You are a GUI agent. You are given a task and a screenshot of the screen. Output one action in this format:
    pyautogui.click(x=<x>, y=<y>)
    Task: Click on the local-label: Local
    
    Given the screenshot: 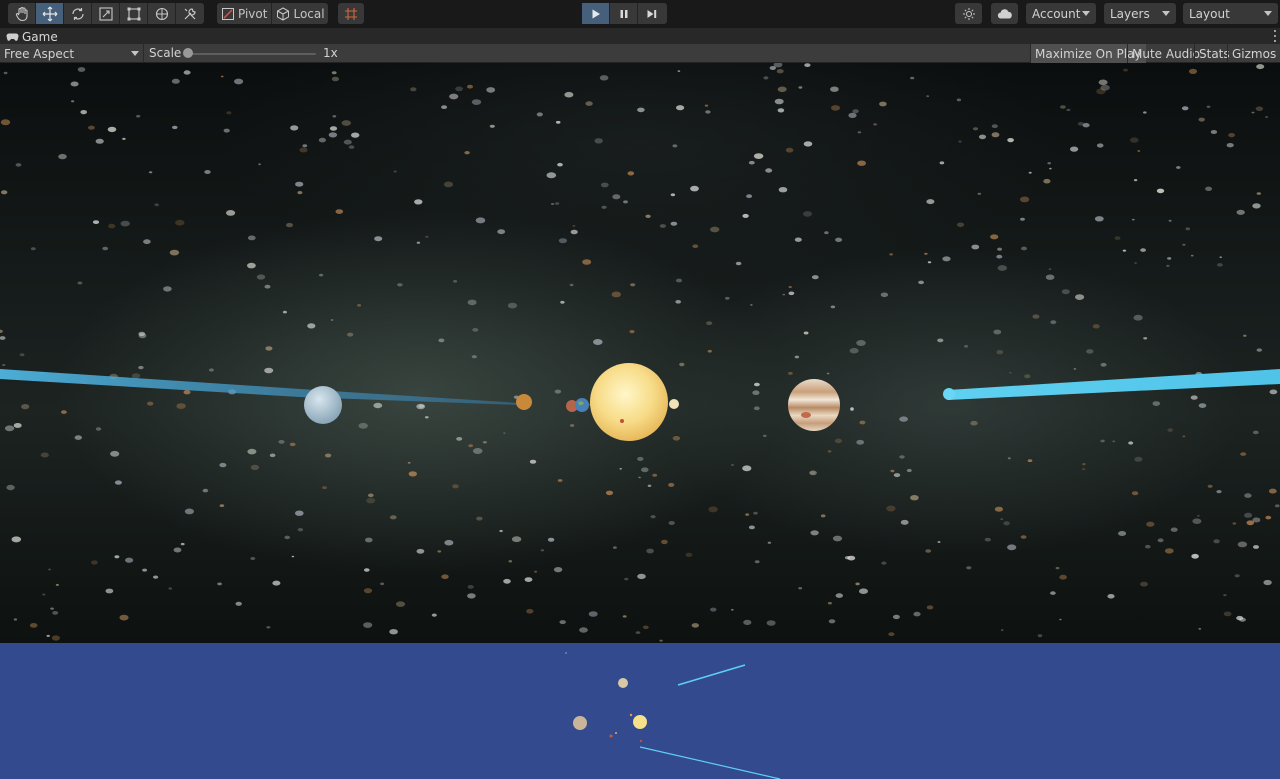 What is the action you would take?
    pyautogui.click(x=309, y=13)
    